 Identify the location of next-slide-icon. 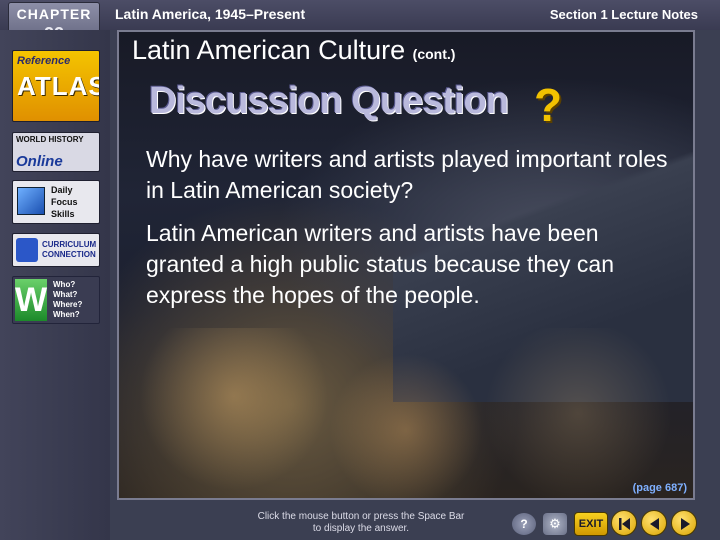
(685, 524).